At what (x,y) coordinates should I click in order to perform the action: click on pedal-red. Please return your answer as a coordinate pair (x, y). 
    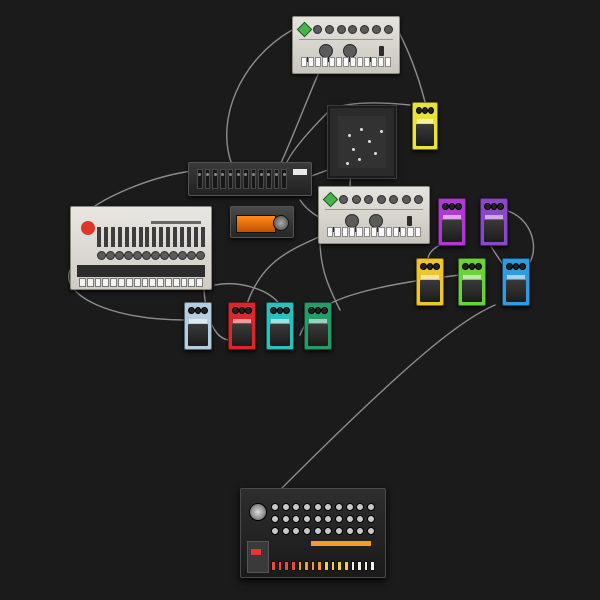
    Looking at the image, I should click on (242, 326).